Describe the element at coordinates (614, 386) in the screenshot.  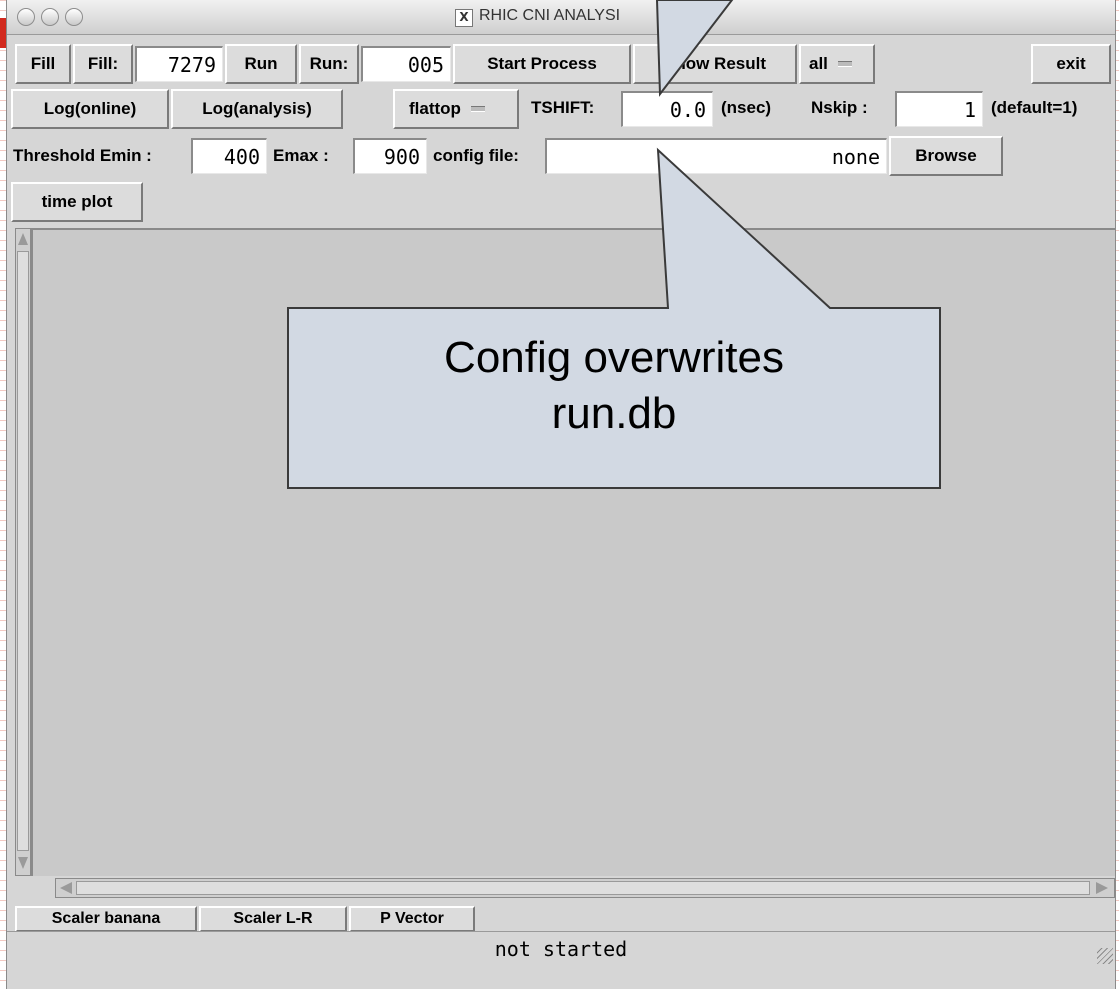
I see `callout-text: Config overwrites run.db` at that location.